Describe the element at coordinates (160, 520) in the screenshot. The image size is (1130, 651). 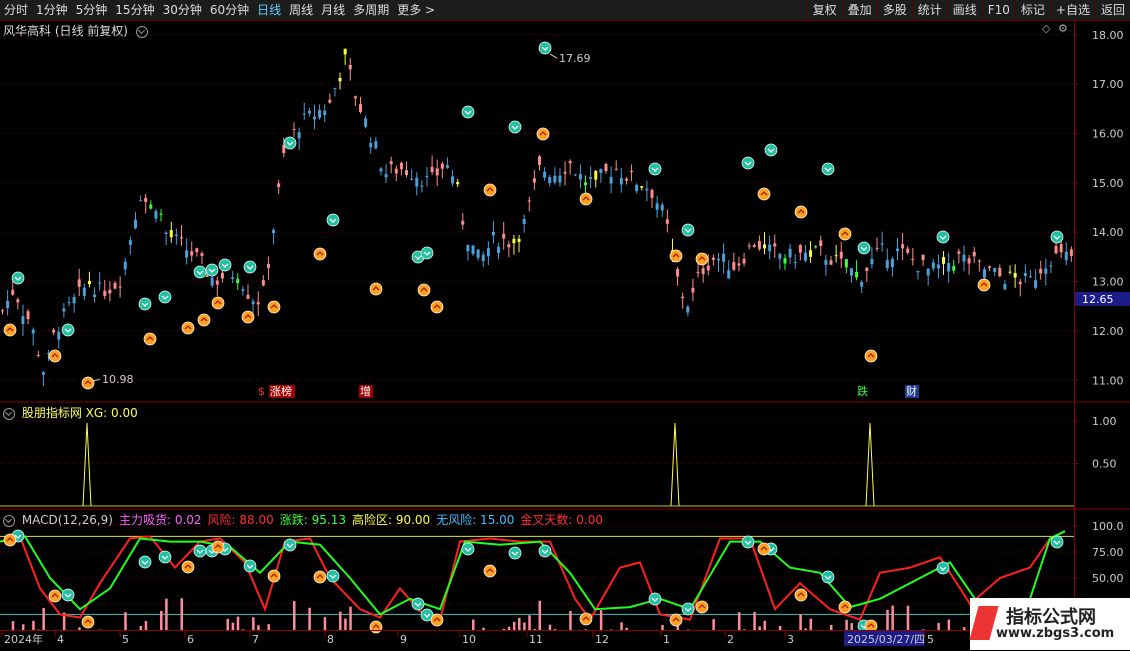
I see `macd-legend-item: 主力吸货: 0.02` at that location.